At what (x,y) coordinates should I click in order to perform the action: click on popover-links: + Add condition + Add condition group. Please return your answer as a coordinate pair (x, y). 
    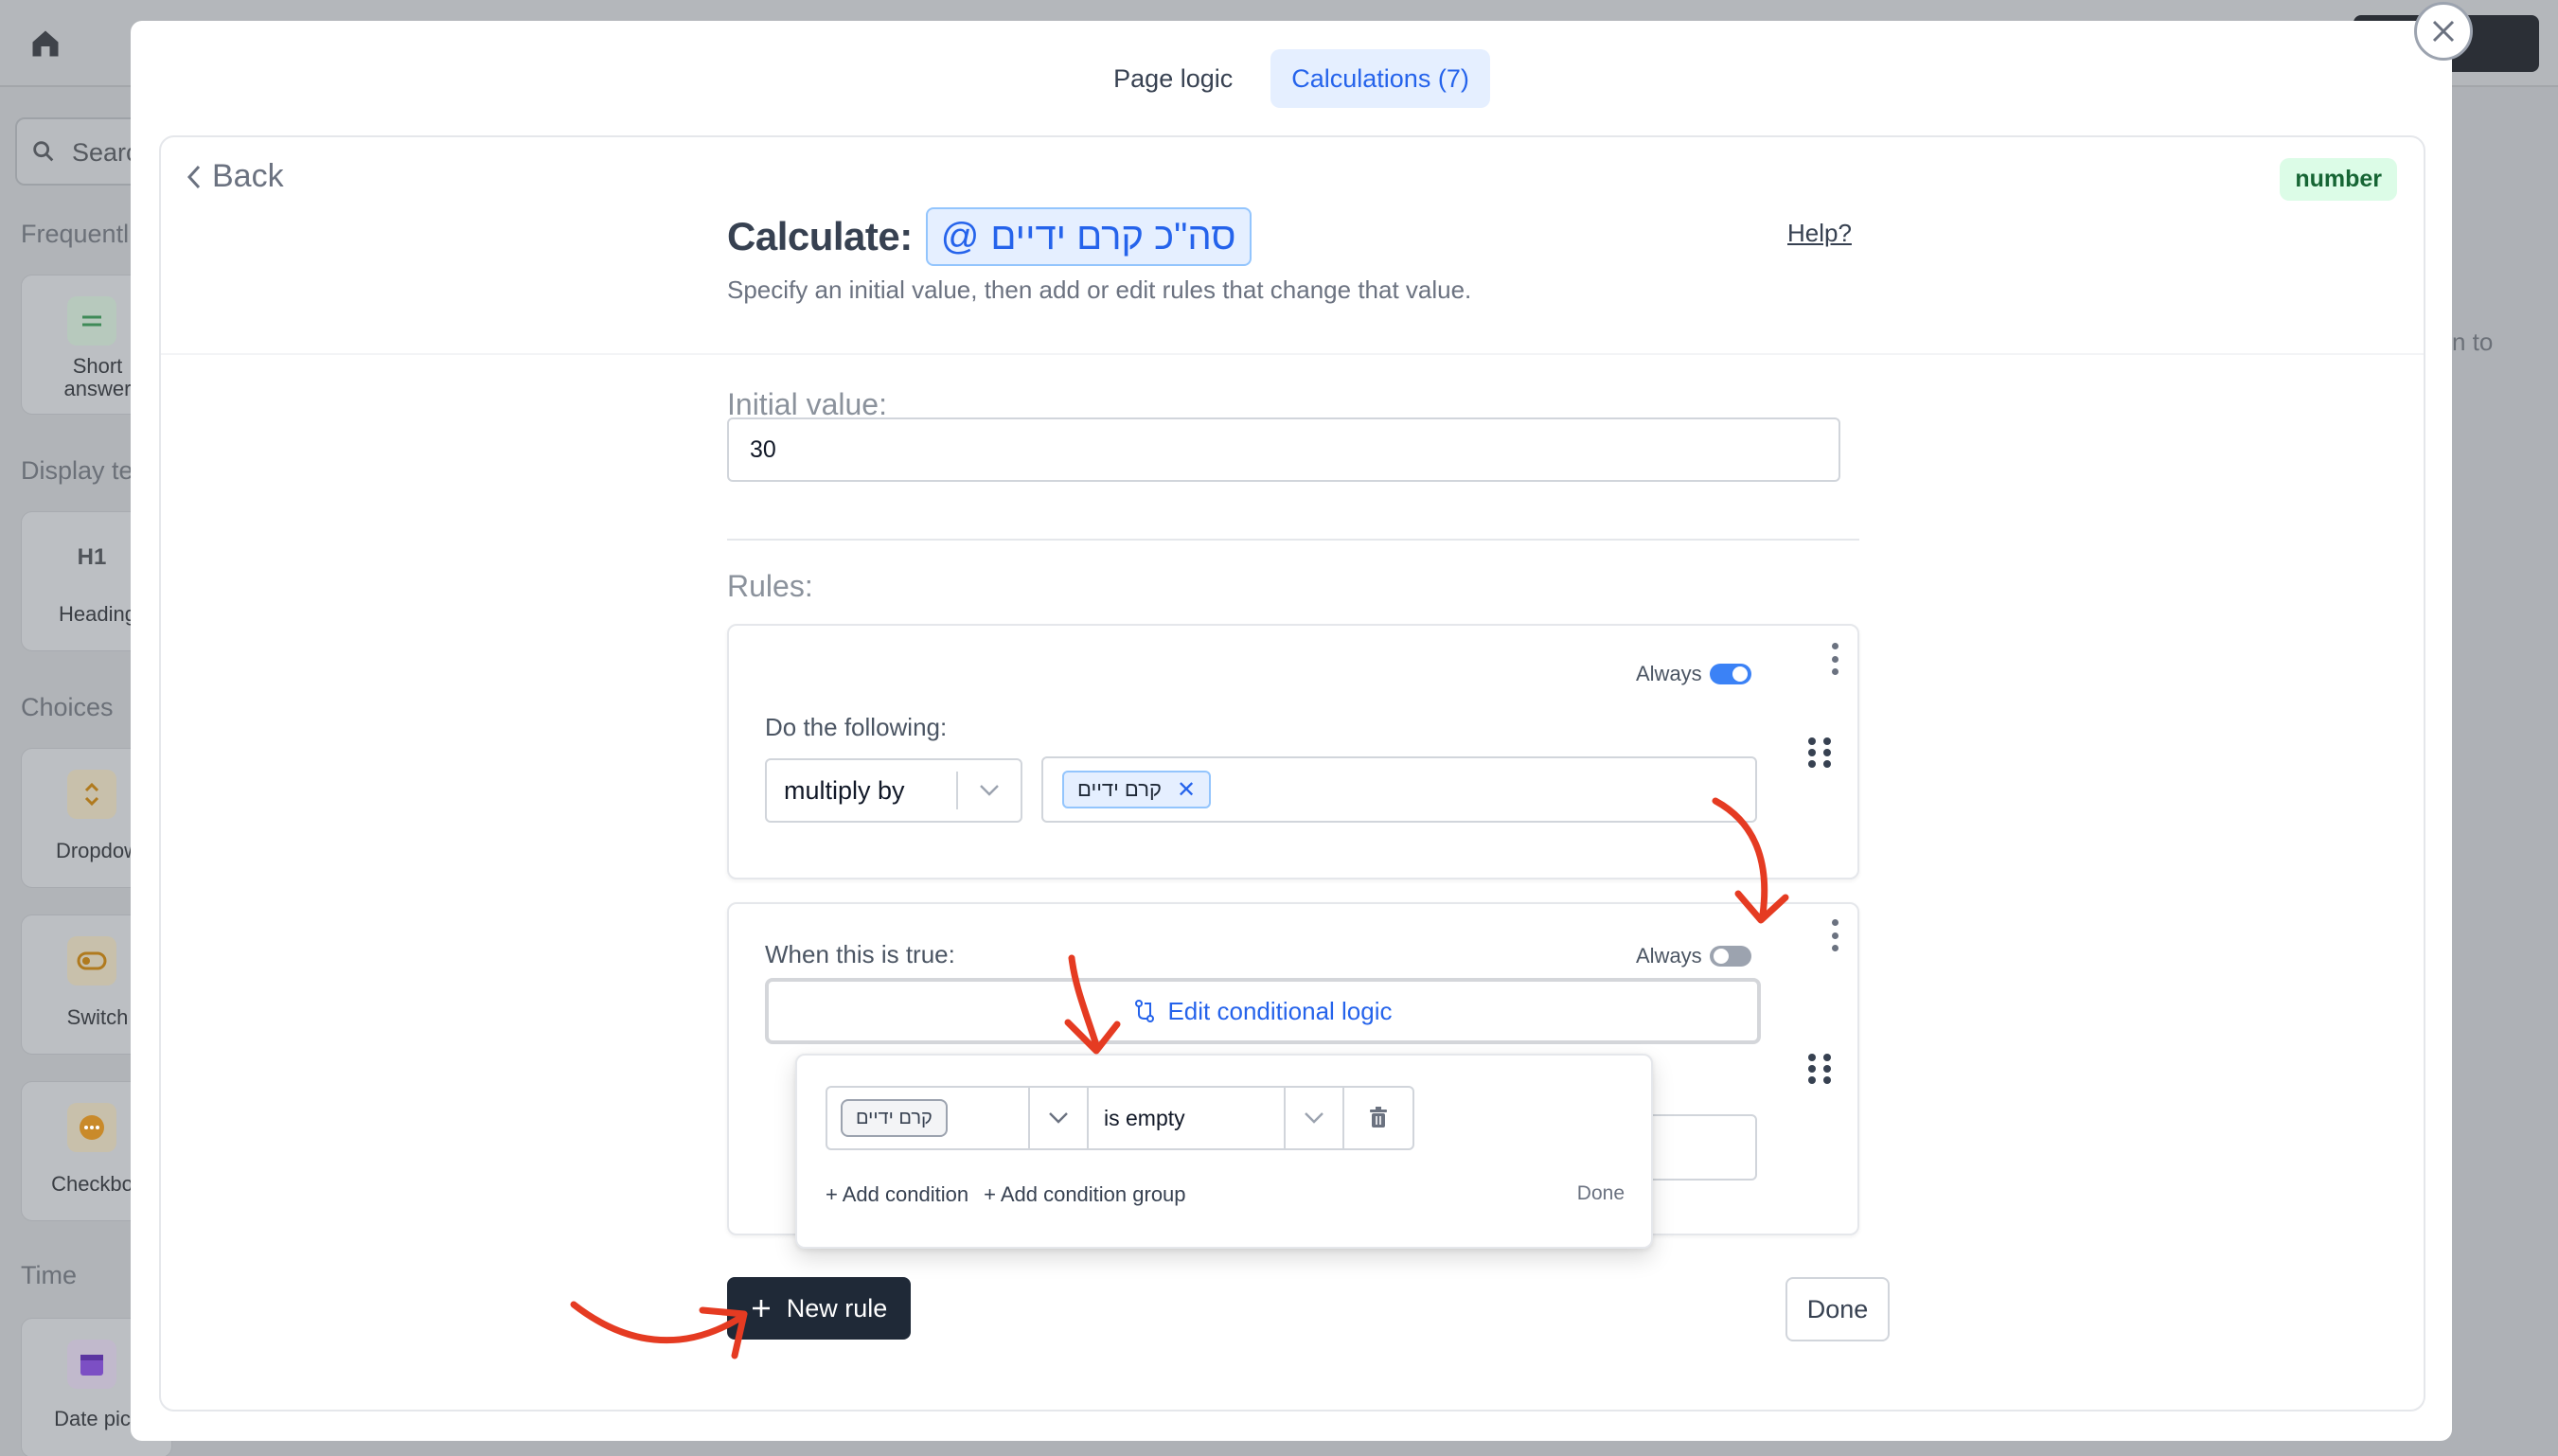
    Looking at the image, I should click on (1006, 1195).